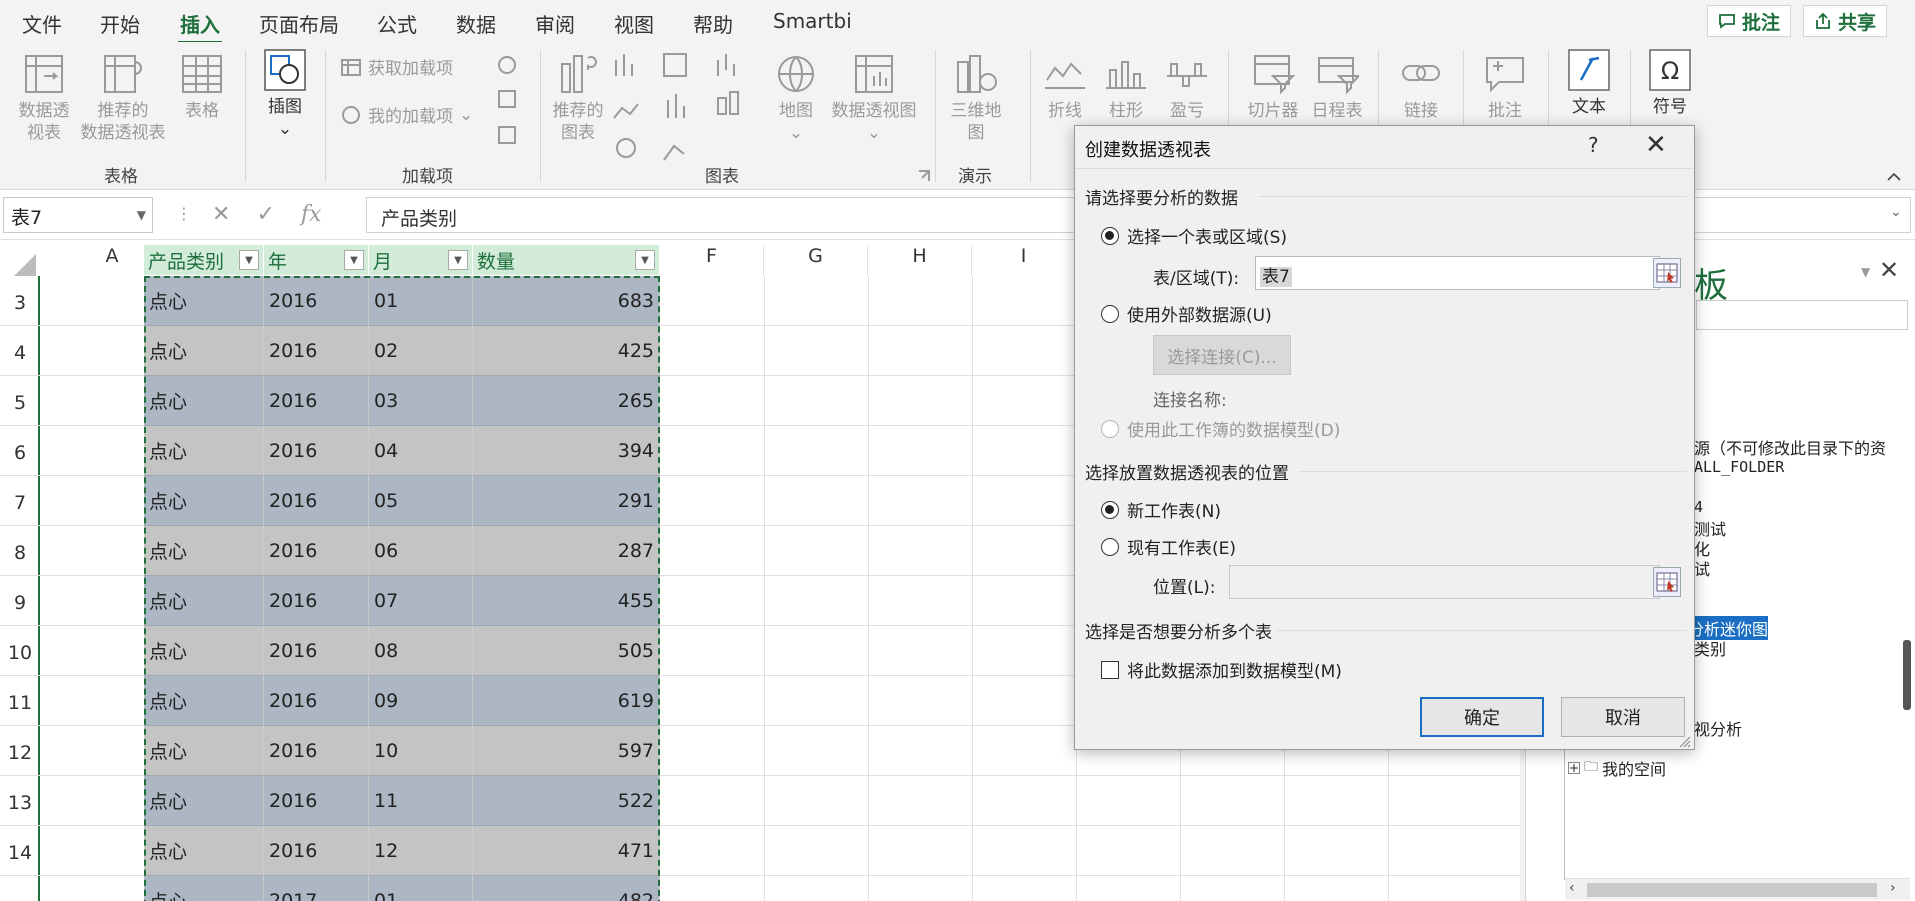 This screenshot has height=901, width=1915. Describe the element at coordinates (1273, 87) in the screenshot. I see `slicer-button: 切片器` at that location.